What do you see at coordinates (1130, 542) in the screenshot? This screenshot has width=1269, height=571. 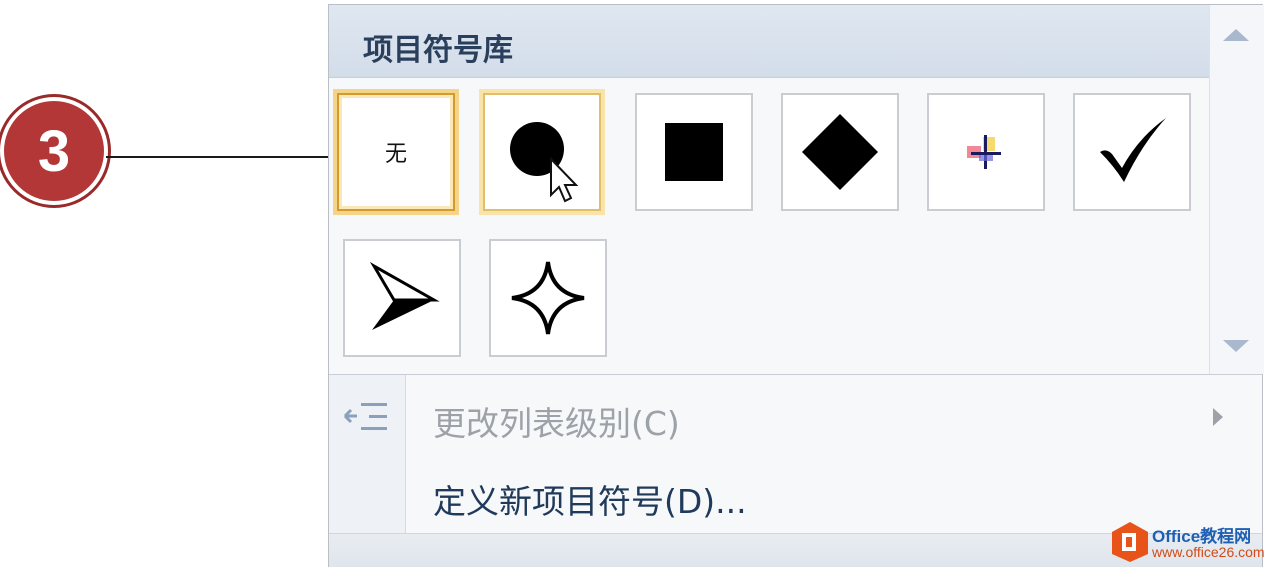 I see `office-logo-icon` at bounding box center [1130, 542].